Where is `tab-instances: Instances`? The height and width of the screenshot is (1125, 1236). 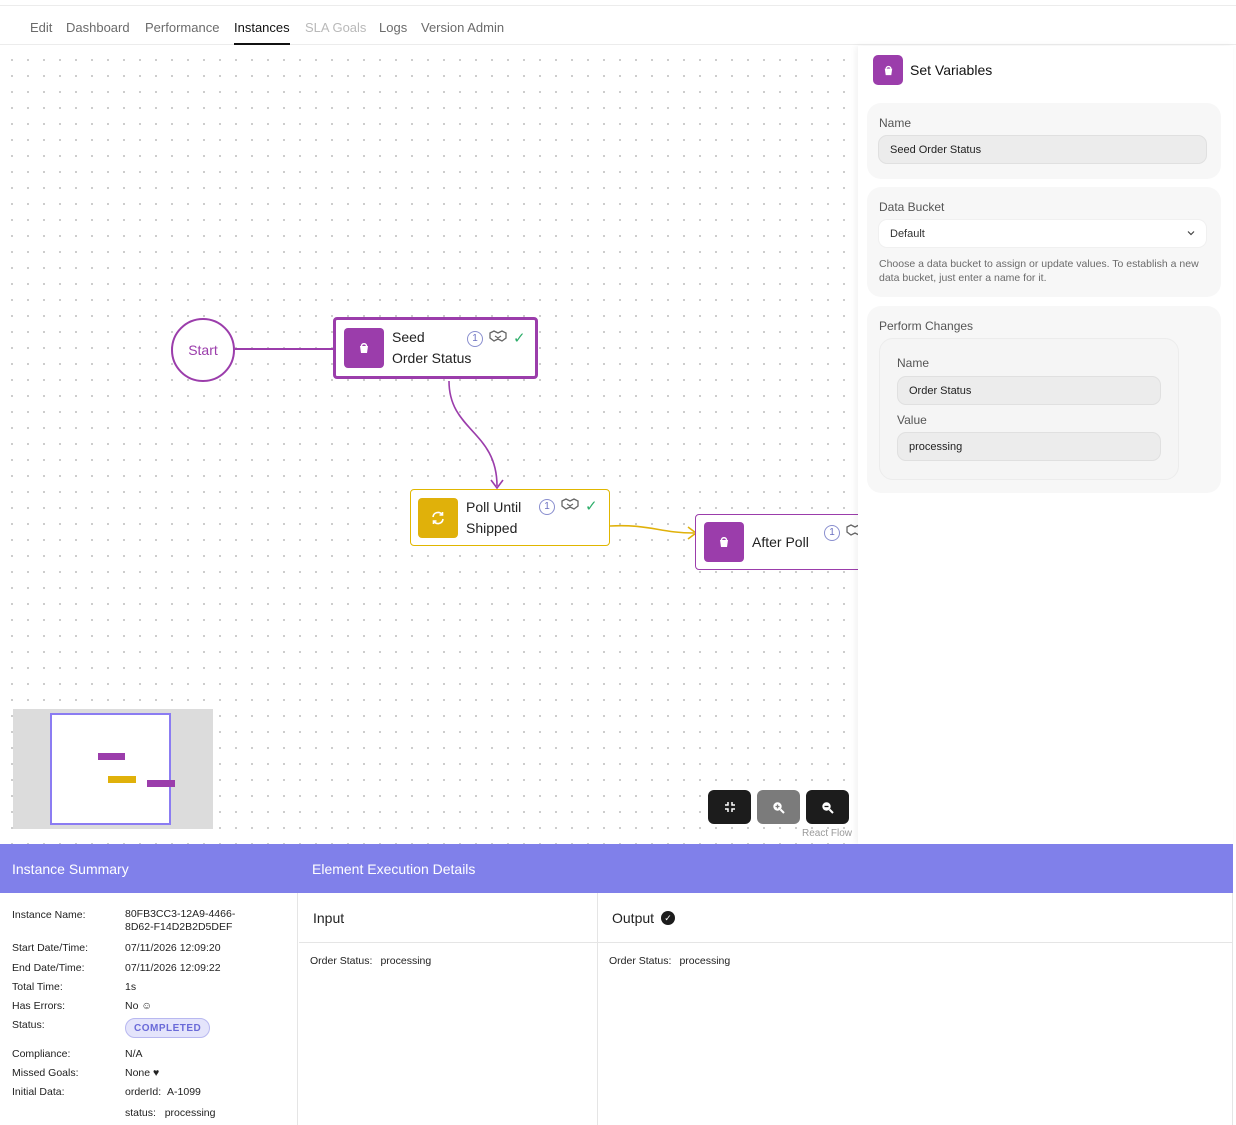
tab-instances: Instances is located at coordinates (262, 32).